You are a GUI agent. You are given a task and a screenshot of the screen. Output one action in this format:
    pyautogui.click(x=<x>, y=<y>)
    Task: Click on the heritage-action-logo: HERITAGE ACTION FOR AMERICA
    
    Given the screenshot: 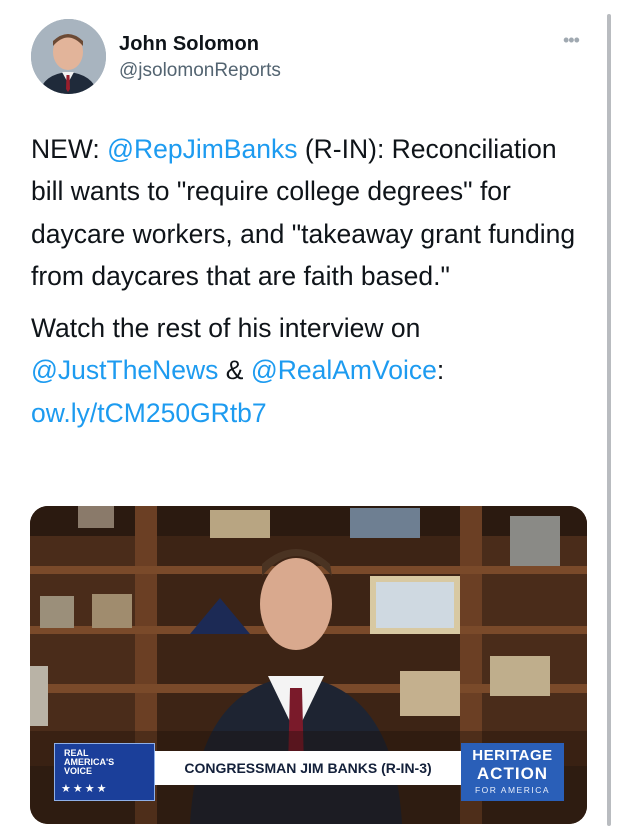 What is the action you would take?
    pyautogui.click(x=512, y=772)
    